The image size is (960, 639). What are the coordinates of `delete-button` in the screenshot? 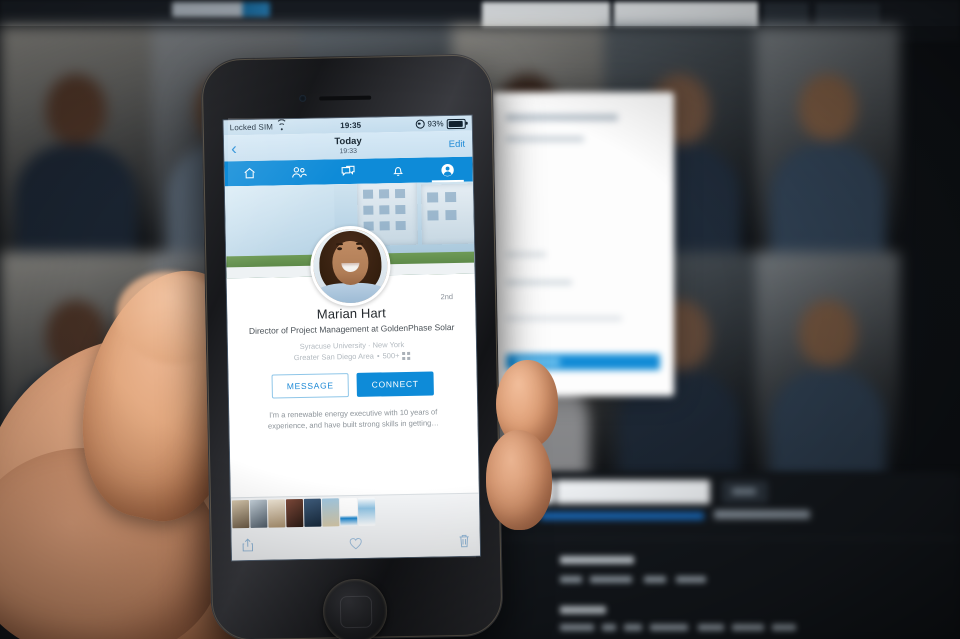 It's located at (434, 542).